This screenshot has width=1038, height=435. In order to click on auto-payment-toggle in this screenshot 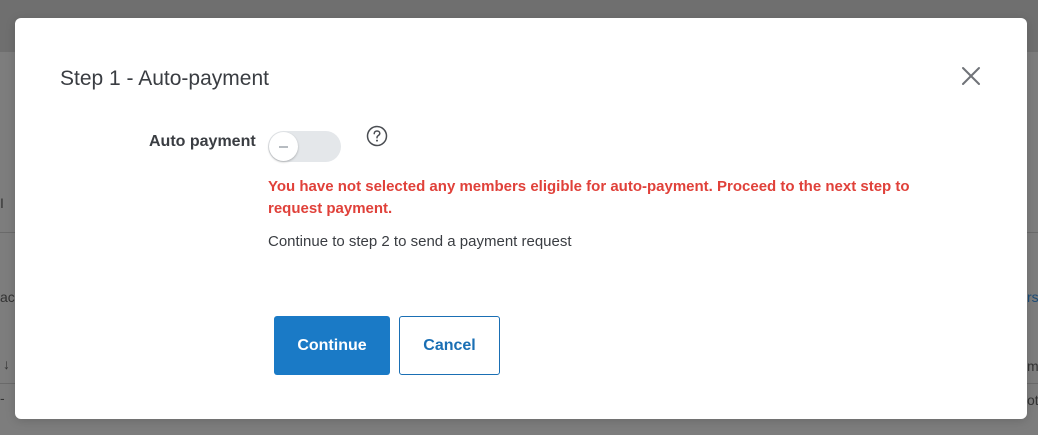, I will do `click(304, 146)`.